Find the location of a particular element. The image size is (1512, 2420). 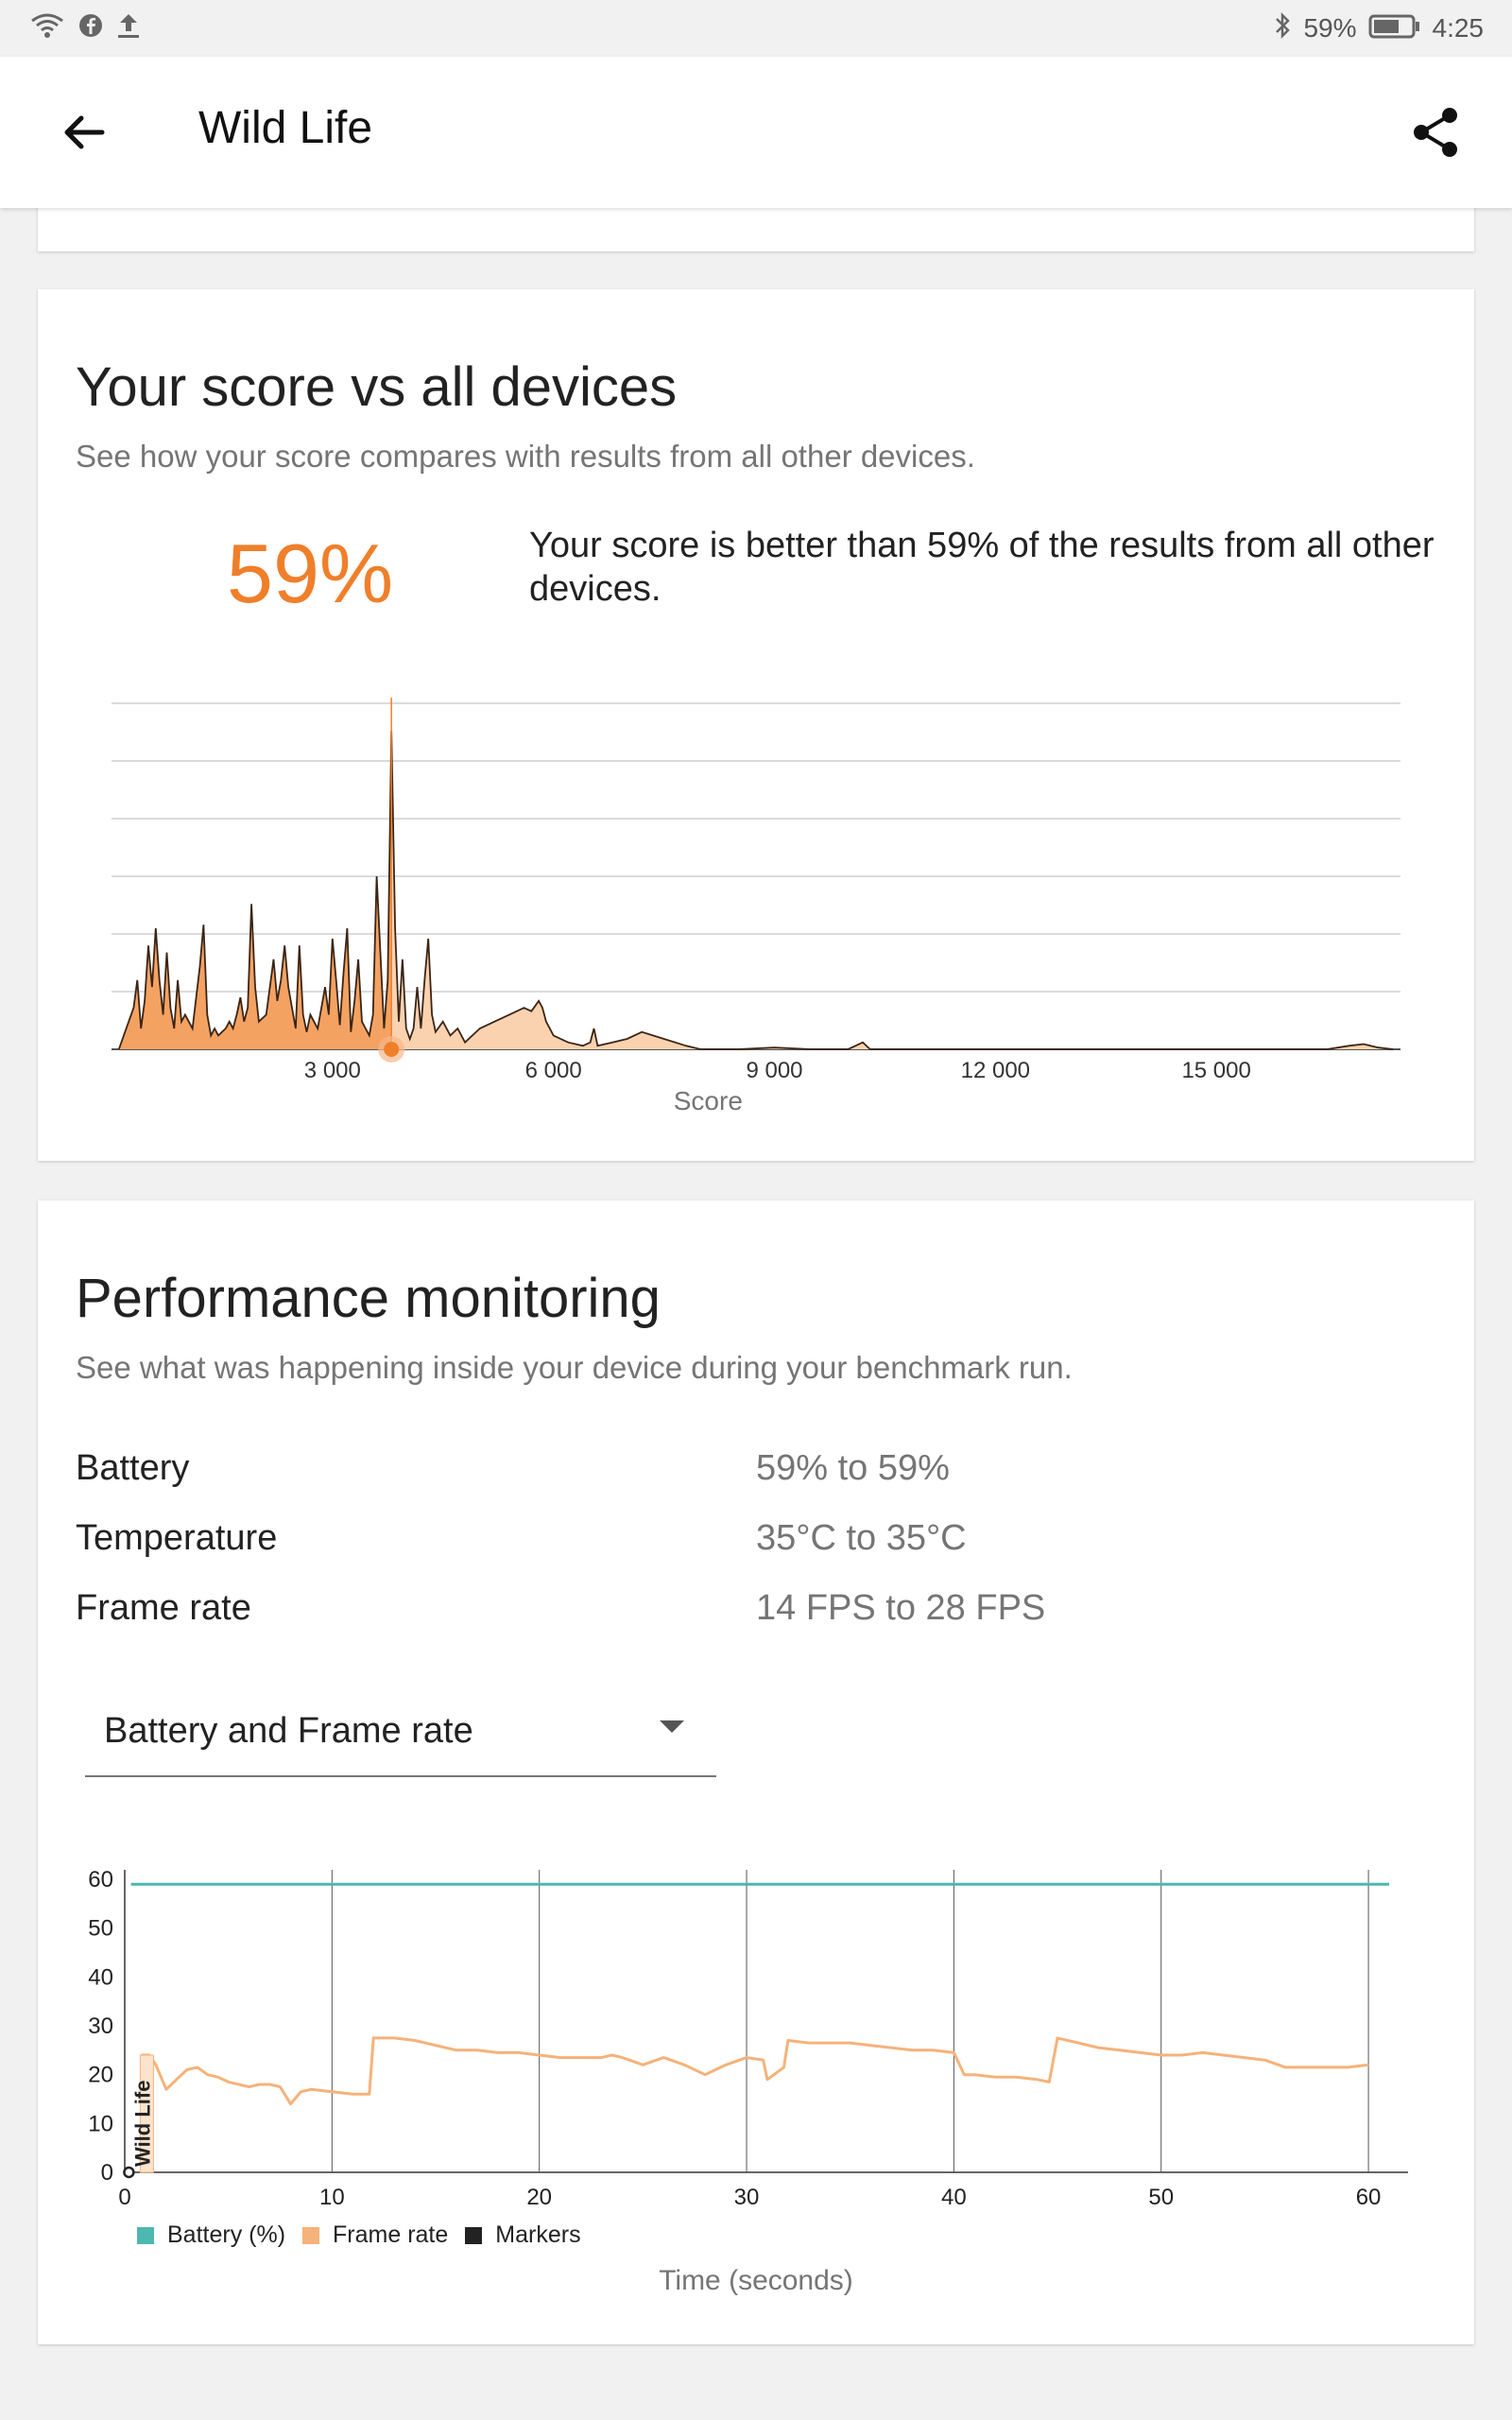

legend-swatch-frame-rate is located at coordinates (311, 2235).